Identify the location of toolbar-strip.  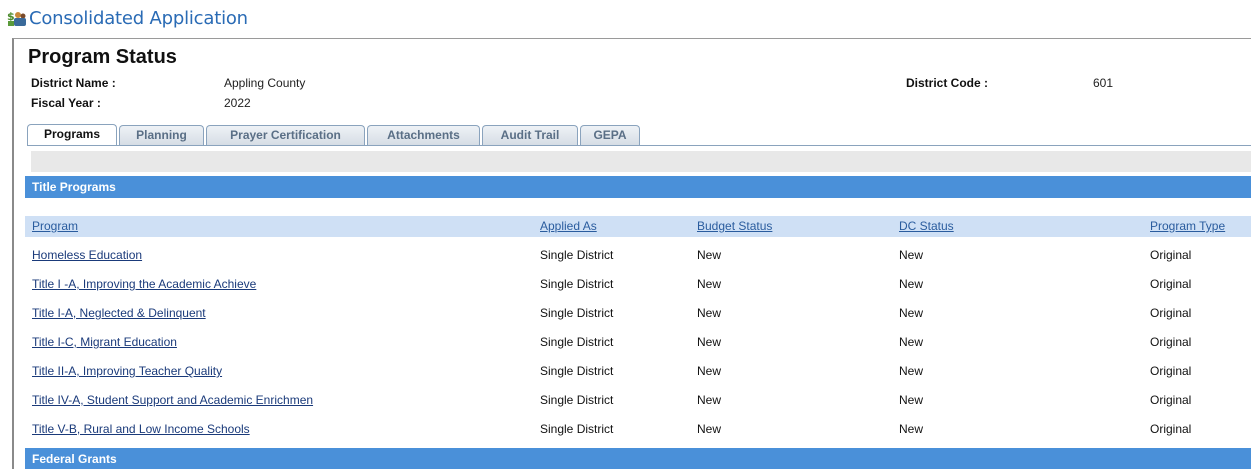
(641, 161).